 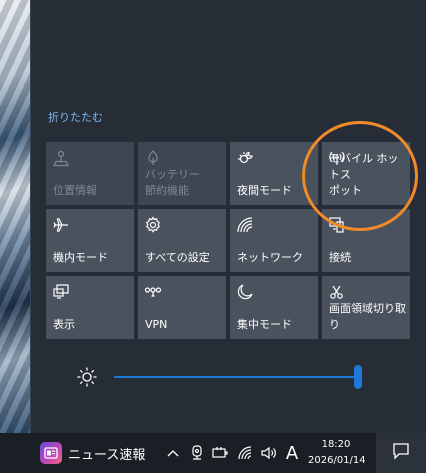 I want to click on screen-snip-icon, so click(x=337, y=292).